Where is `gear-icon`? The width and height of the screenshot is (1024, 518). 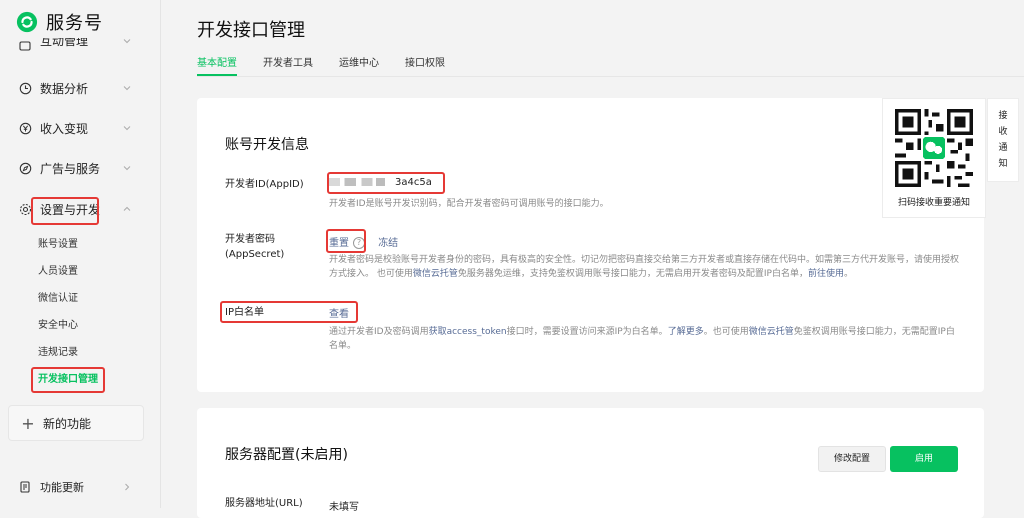 gear-icon is located at coordinates (25, 209).